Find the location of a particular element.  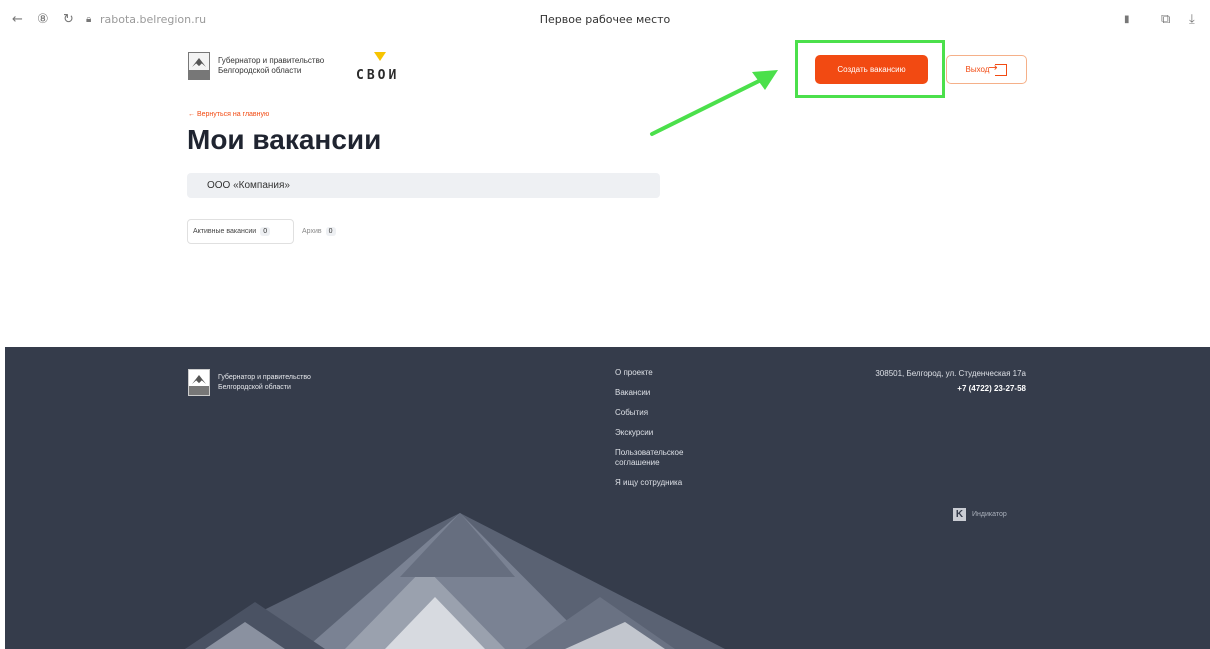

svoi-logo-text: СВОИ is located at coordinates (378, 75).